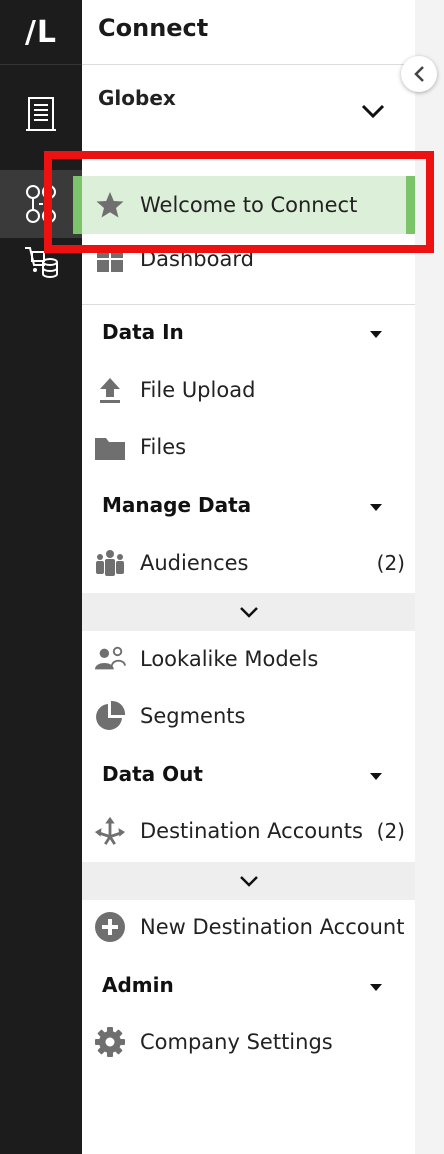 The height and width of the screenshot is (1154, 444). What do you see at coordinates (248, 716) in the screenshot?
I see `nav-item-segments: Segments` at bounding box center [248, 716].